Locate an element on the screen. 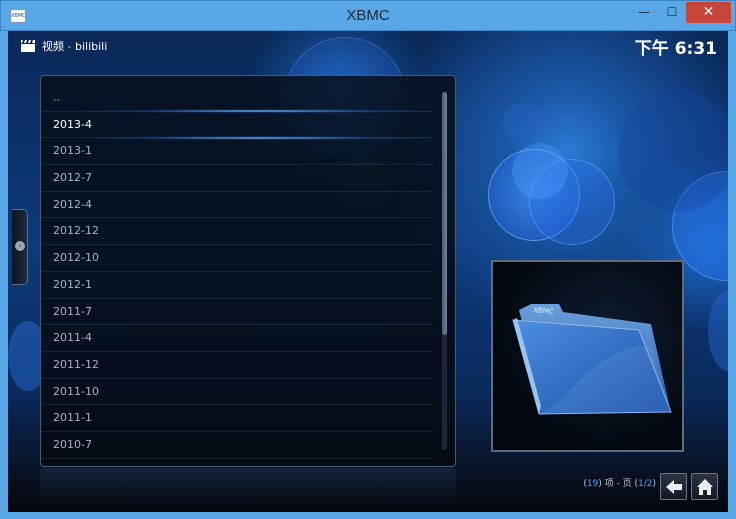 The height and width of the screenshot is (519, 736). list-item: 2012-7 is located at coordinates (237, 178).